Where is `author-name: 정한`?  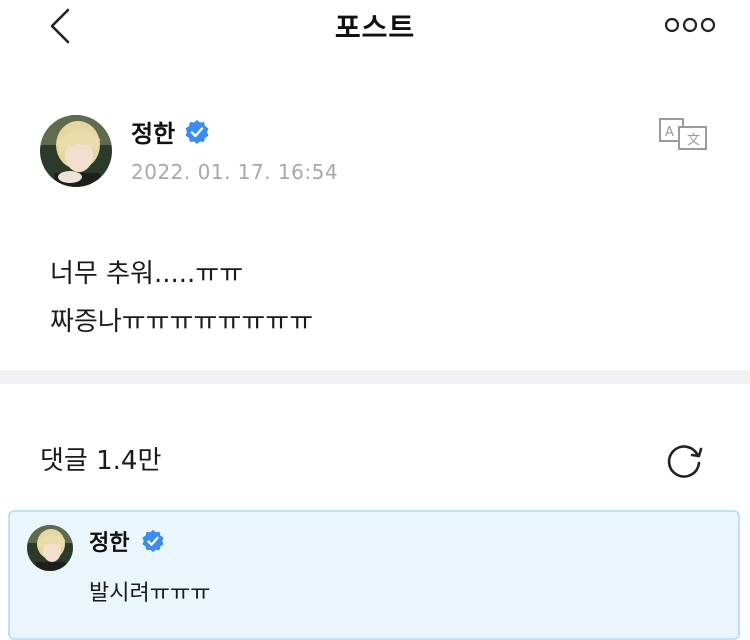
author-name: 정한 is located at coordinates (153, 131).